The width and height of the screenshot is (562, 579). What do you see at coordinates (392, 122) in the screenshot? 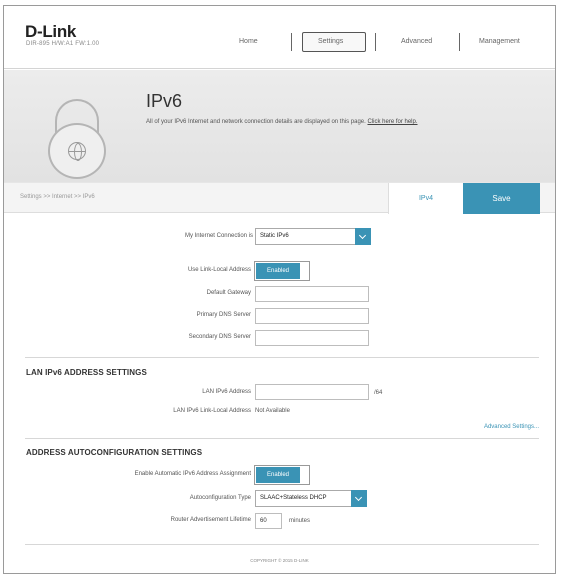
I see `help-link: Click here for help.` at bounding box center [392, 122].